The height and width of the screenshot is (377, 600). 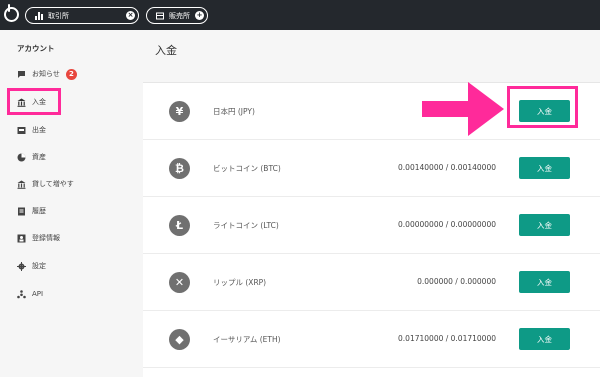 What do you see at coordinates (21, 294) in the screenshot?
I see `api-icon` at bounding box center [21, 294].